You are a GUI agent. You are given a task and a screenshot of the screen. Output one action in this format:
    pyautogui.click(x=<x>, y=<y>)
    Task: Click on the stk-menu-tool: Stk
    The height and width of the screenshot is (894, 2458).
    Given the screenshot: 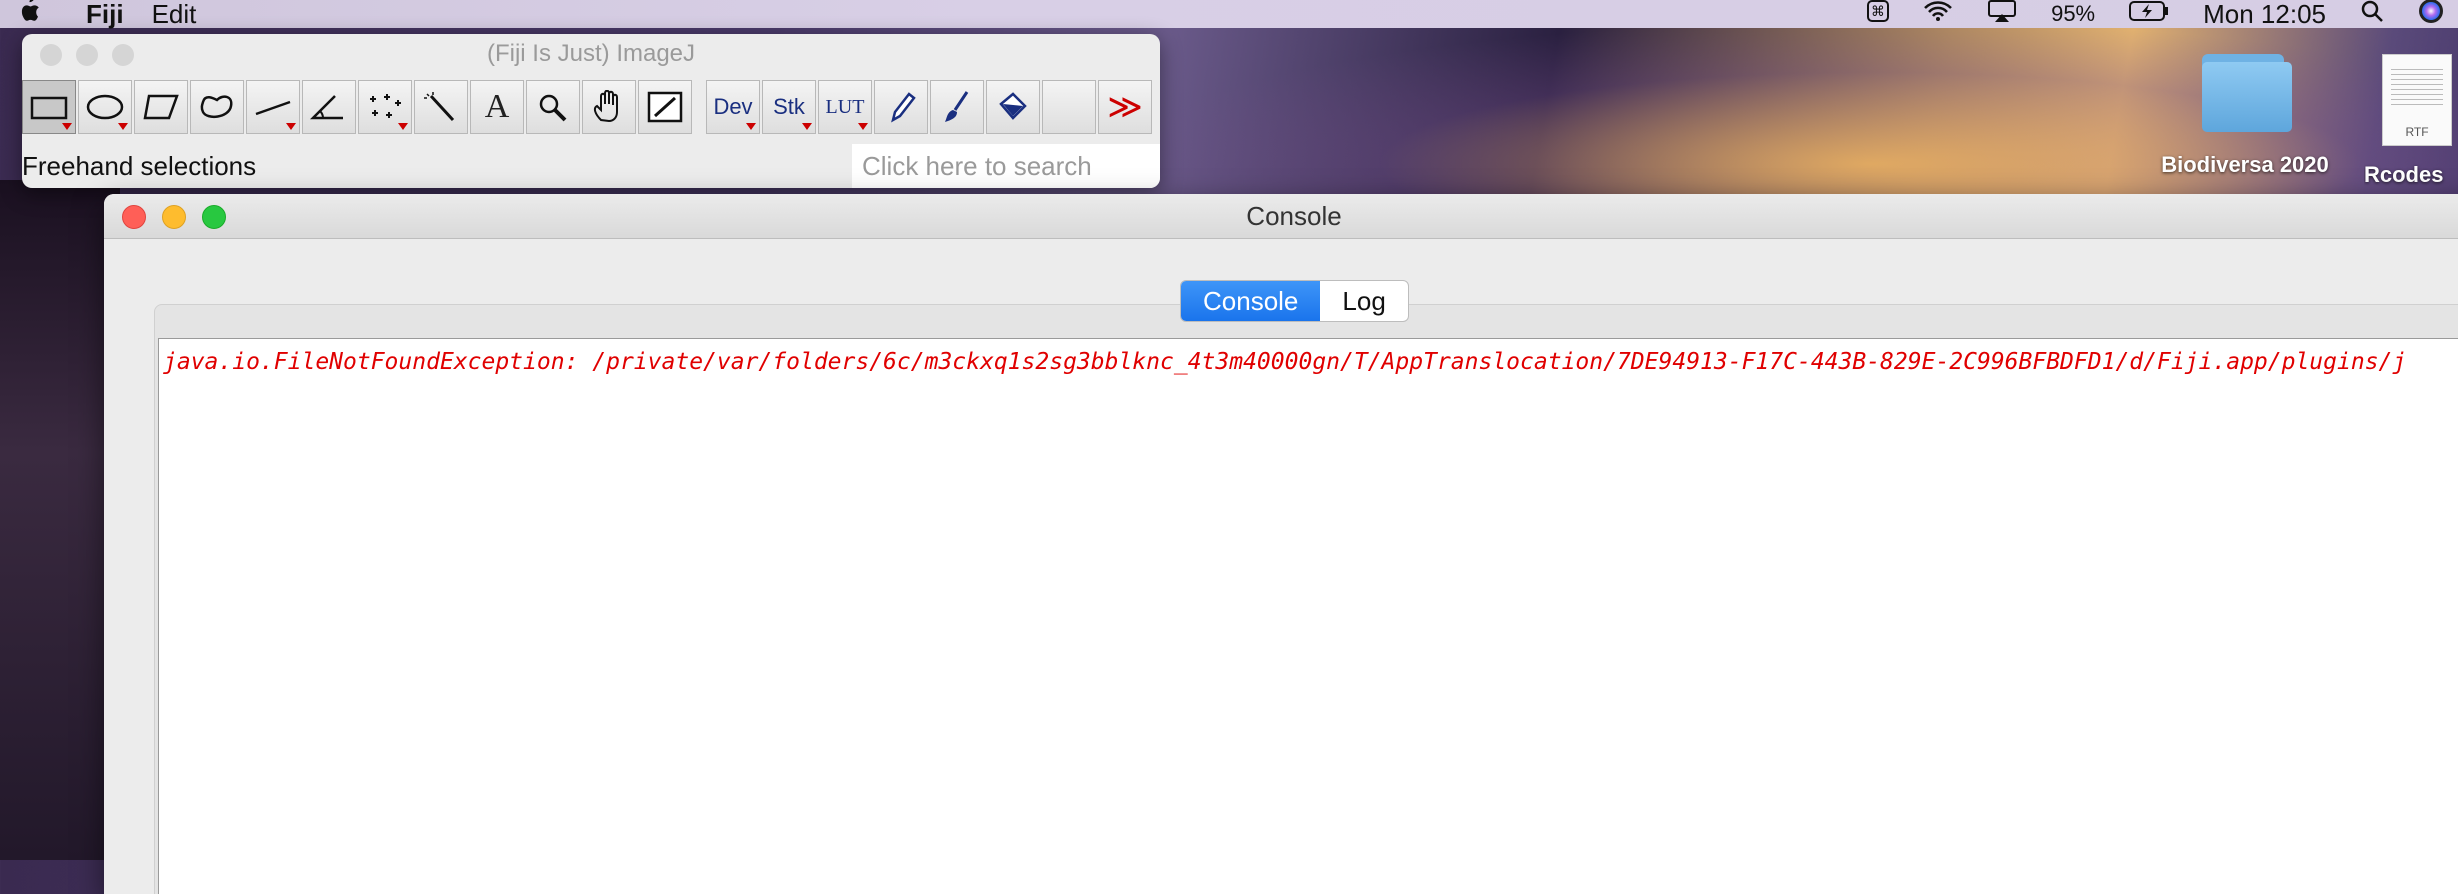 What is the action you would take?
    pyautogui.click(x=789, y=107)
    